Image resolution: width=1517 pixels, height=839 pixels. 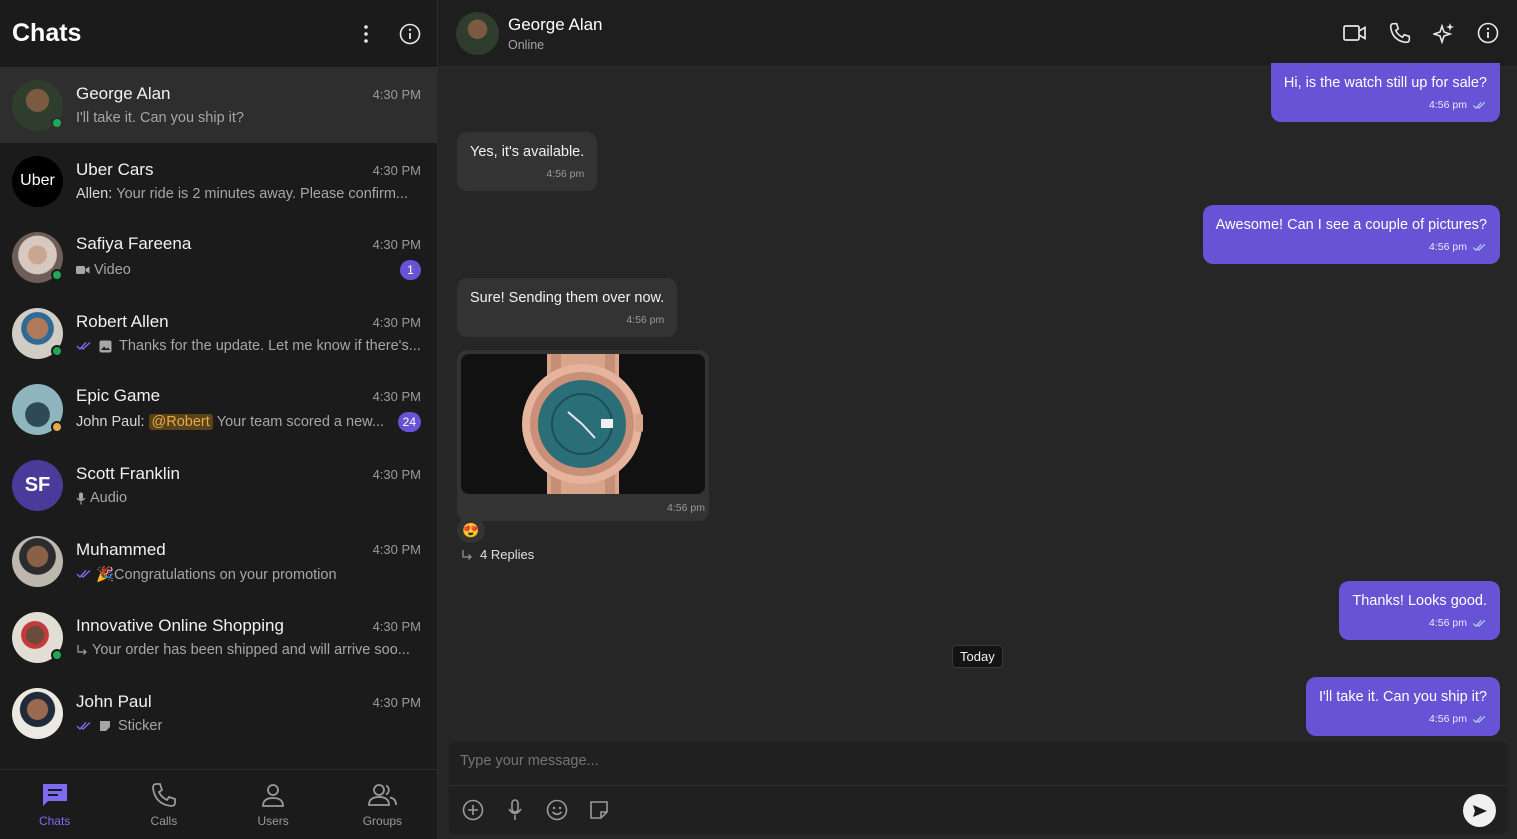 I want to click on chat-name: John Paul, so click(x=114, y=701).